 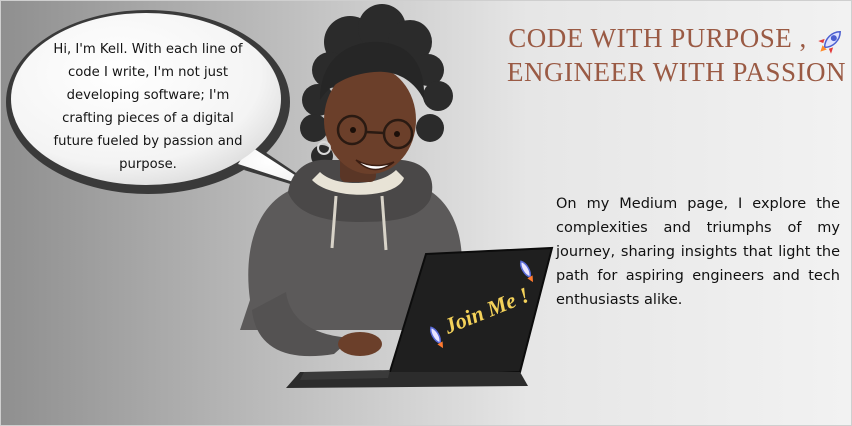 I want to click on rocket-icon, so click(x=829, y=42).